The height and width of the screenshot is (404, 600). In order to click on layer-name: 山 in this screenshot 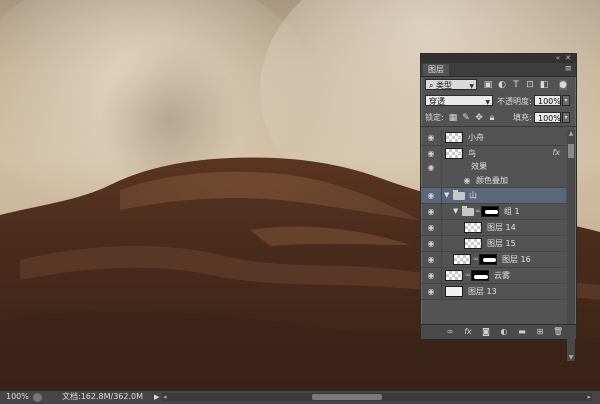, I will do `click(473, 195)`.